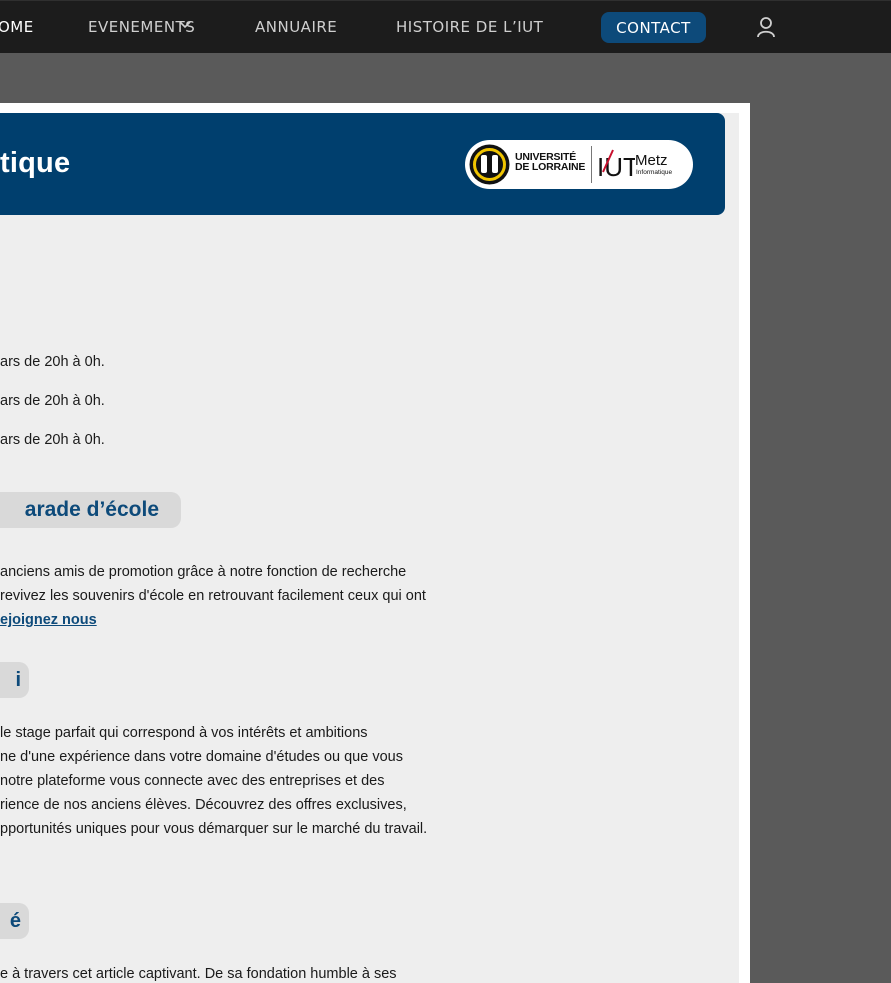  I want to click on section-heading-camarade: arade d’école, so click(90, 510).